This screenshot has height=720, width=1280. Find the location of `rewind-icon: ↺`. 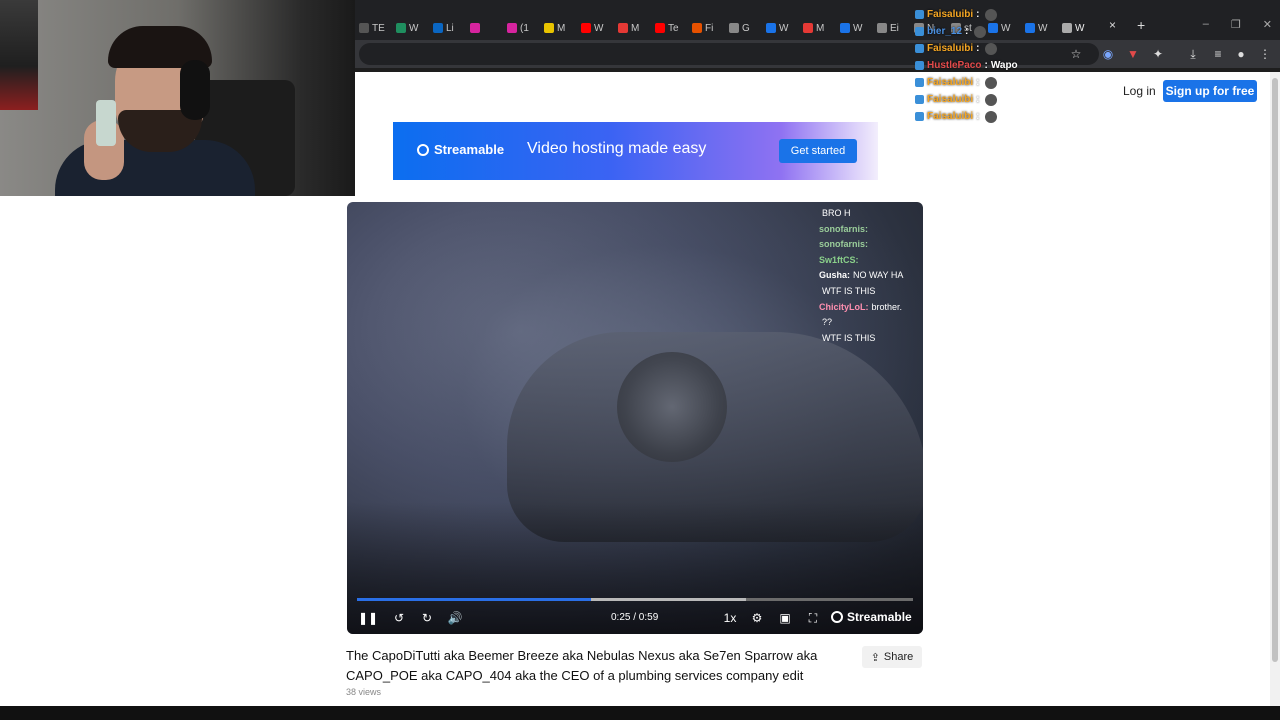

rewind-icon: ↺ is located at coordinates (399, 618).